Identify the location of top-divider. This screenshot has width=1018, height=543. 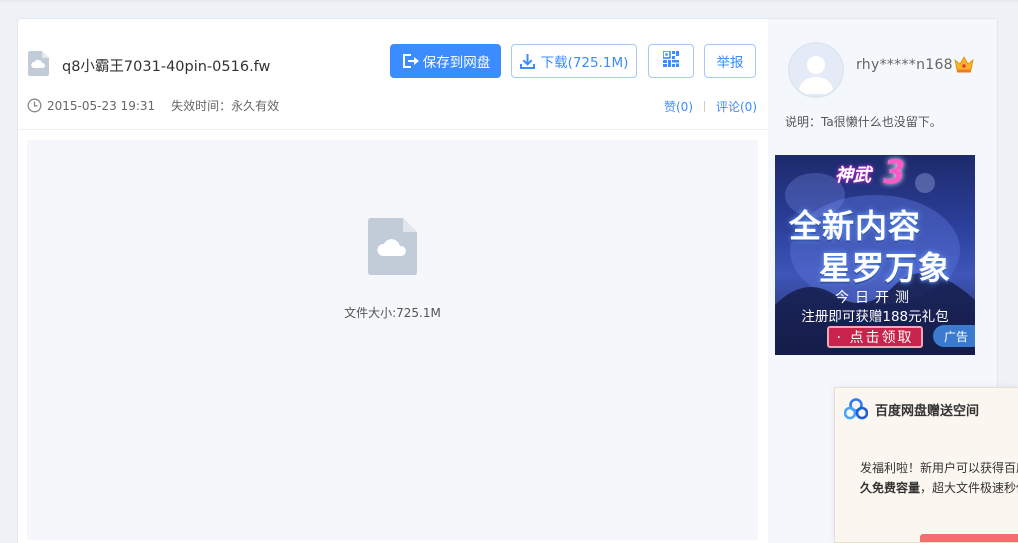
(509, 1).